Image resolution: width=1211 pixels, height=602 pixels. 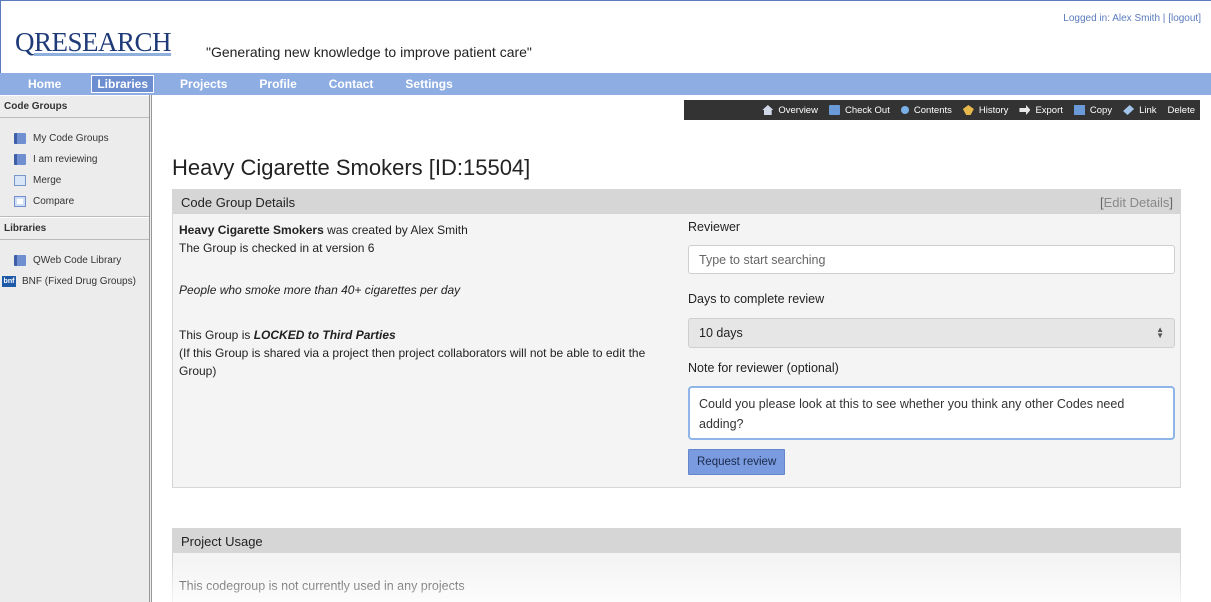 What do you see at coordinates (277, 84) in the screenshot?
I see `nav-profile: Profile` at bounding box center [277, 84].